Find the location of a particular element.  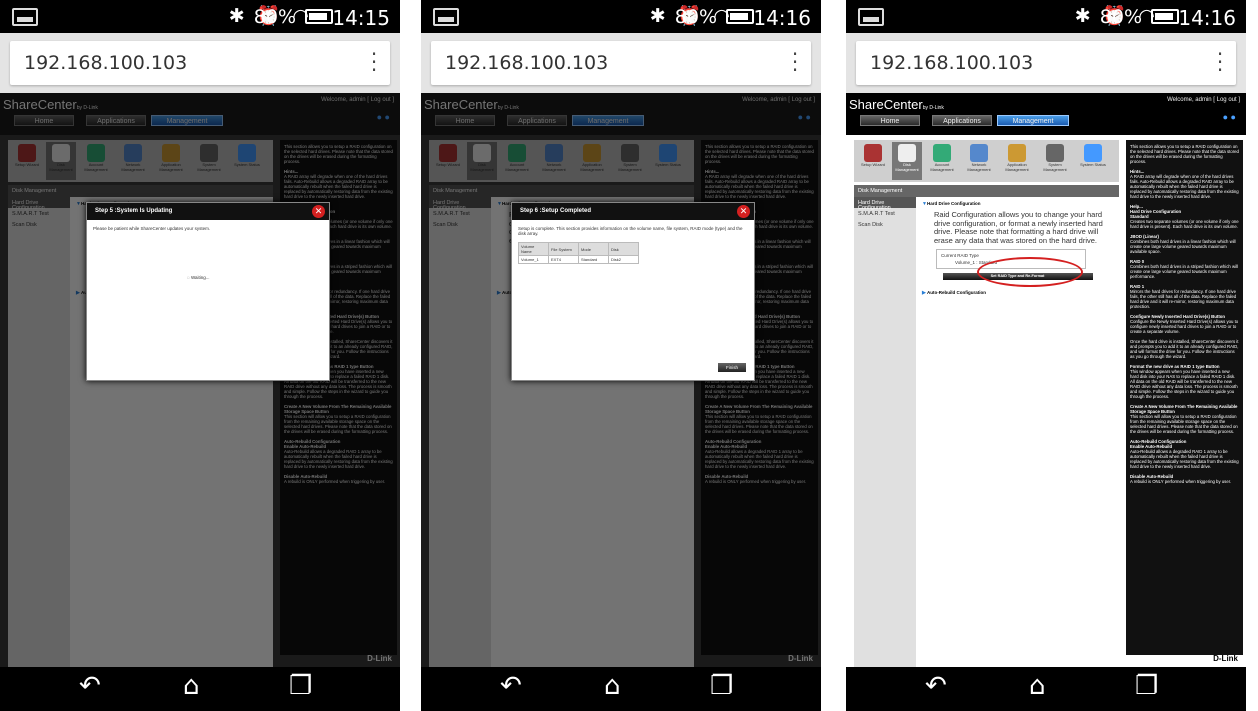

column-header: Mode is located at coordinates (593, 249).